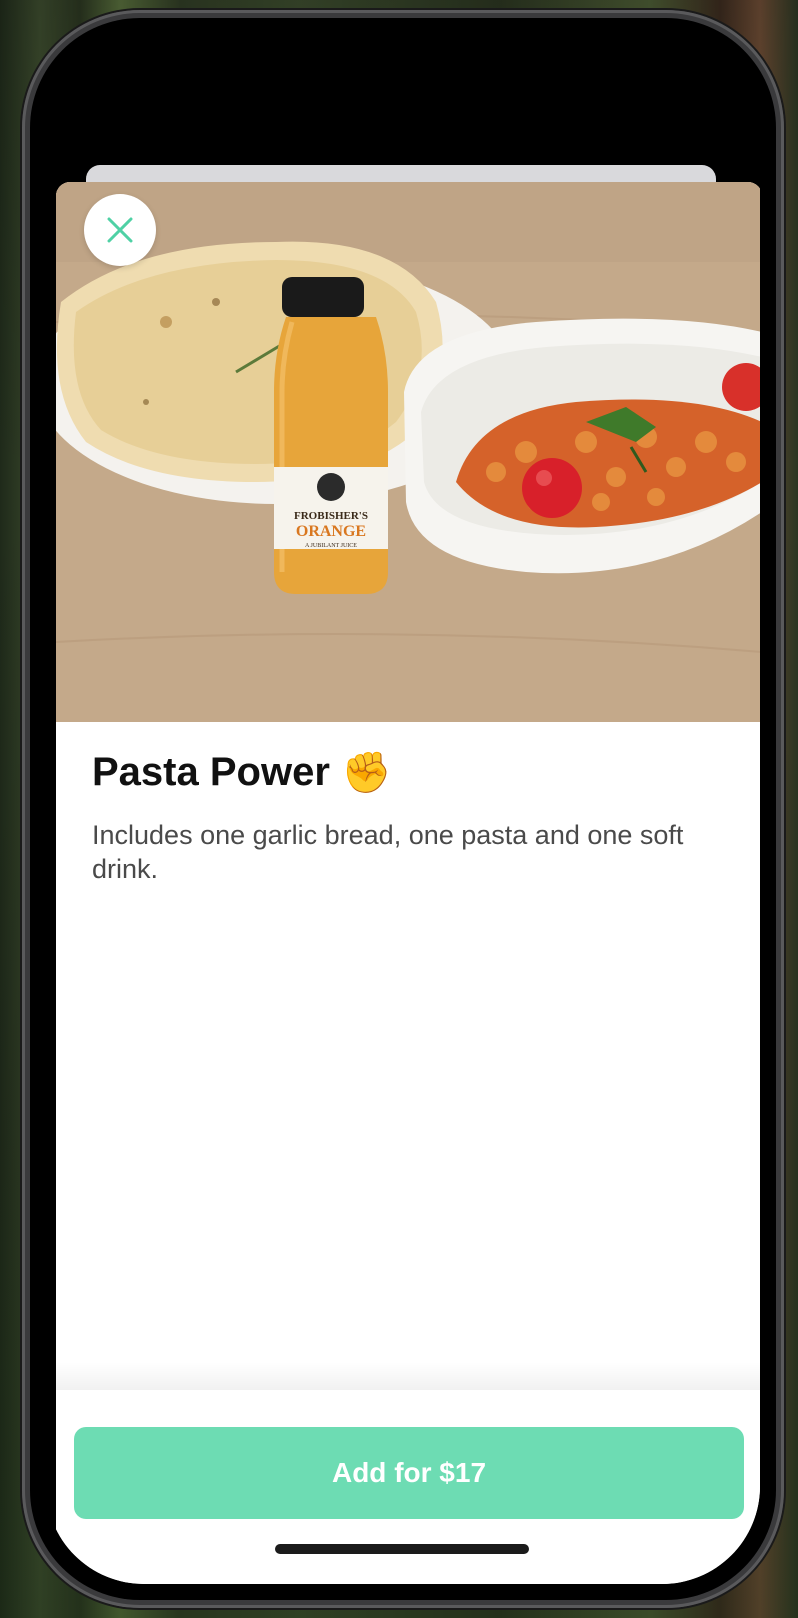  Describe the element at coordinates (331, 516) in the screenshot. I see `bottle-label-top: FROBISHER'S` at that location.